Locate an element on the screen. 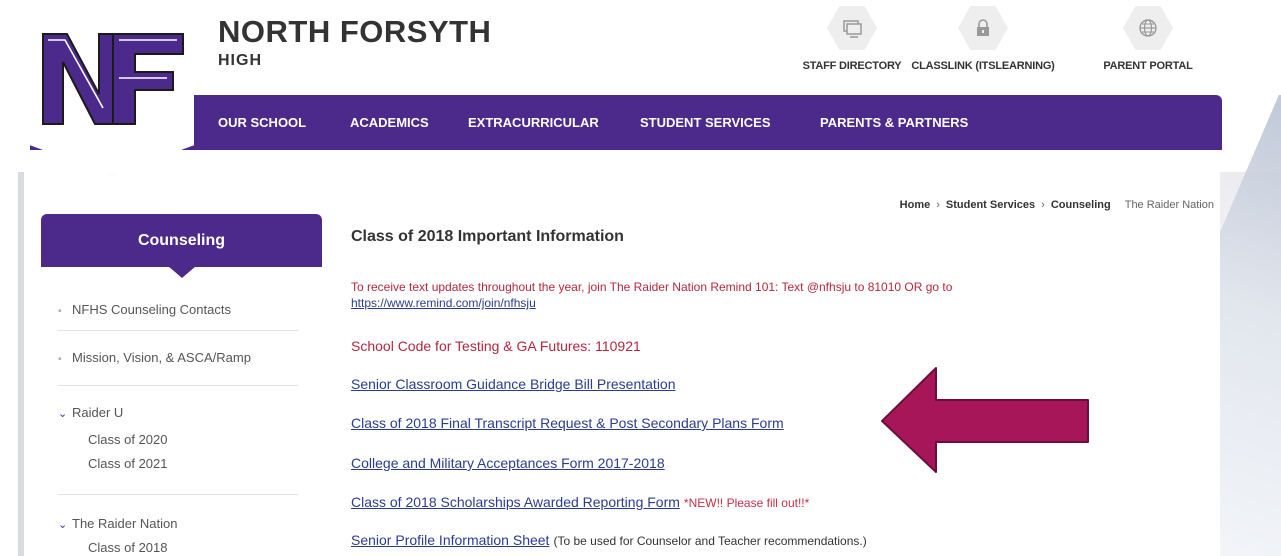 This screenshot has height=556, width=1281. sidebar-item-raider-nation: ⌄ The Raider Nation is located at coordinates (118, 523).